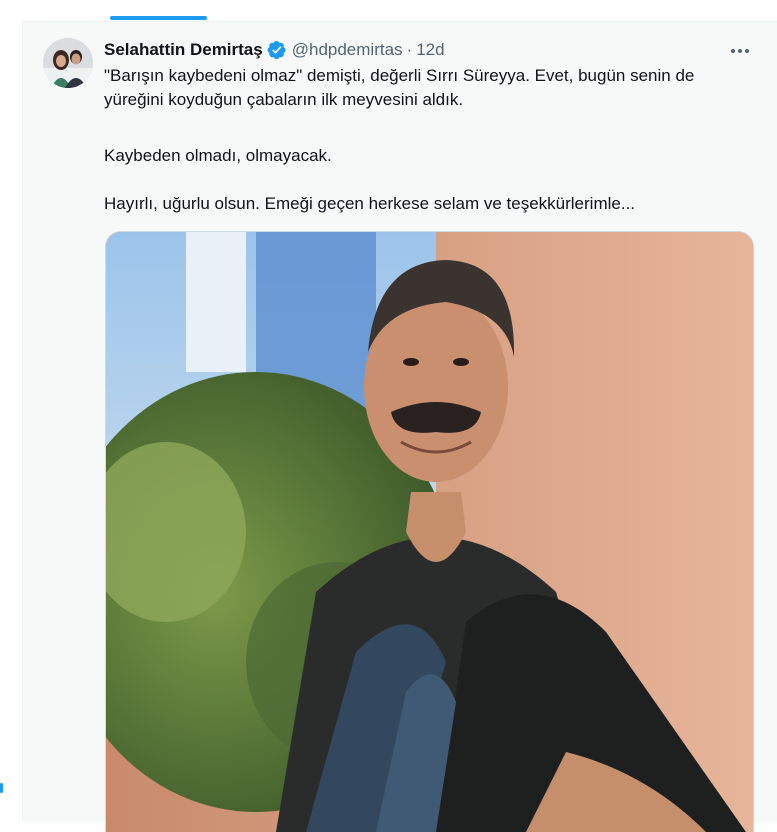 The width and height of the screenshot is (777, 832). Describe the element at coordinates (158, 18) in the screenshot. I see `active-tab-indicator` at that location.